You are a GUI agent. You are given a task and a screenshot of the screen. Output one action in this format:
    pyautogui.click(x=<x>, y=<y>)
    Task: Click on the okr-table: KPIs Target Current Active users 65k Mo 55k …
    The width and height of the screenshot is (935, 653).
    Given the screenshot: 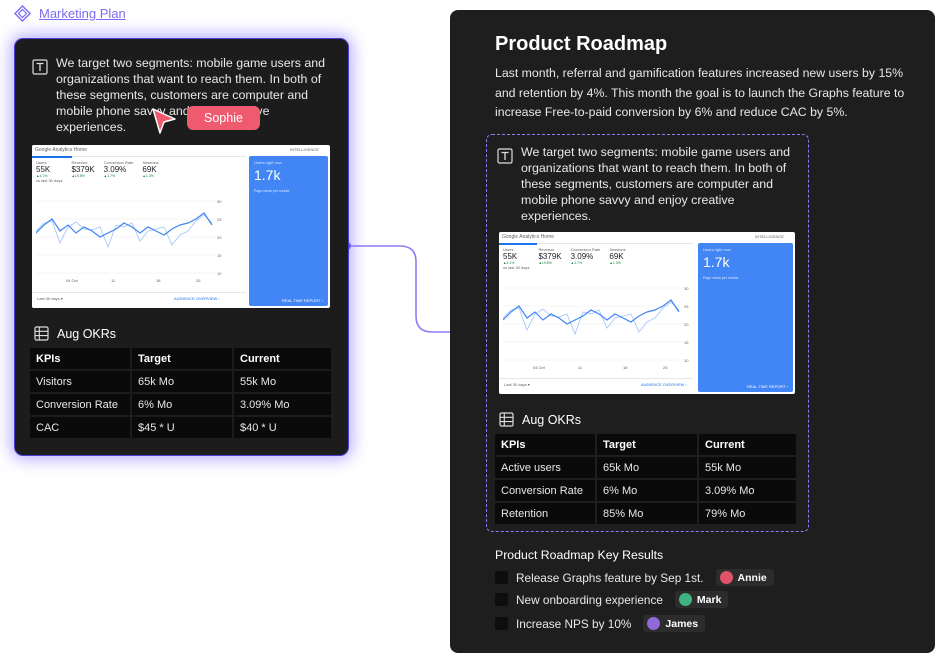 What is the action you would take?
    pyautogui.click(x=645, y=479)
    